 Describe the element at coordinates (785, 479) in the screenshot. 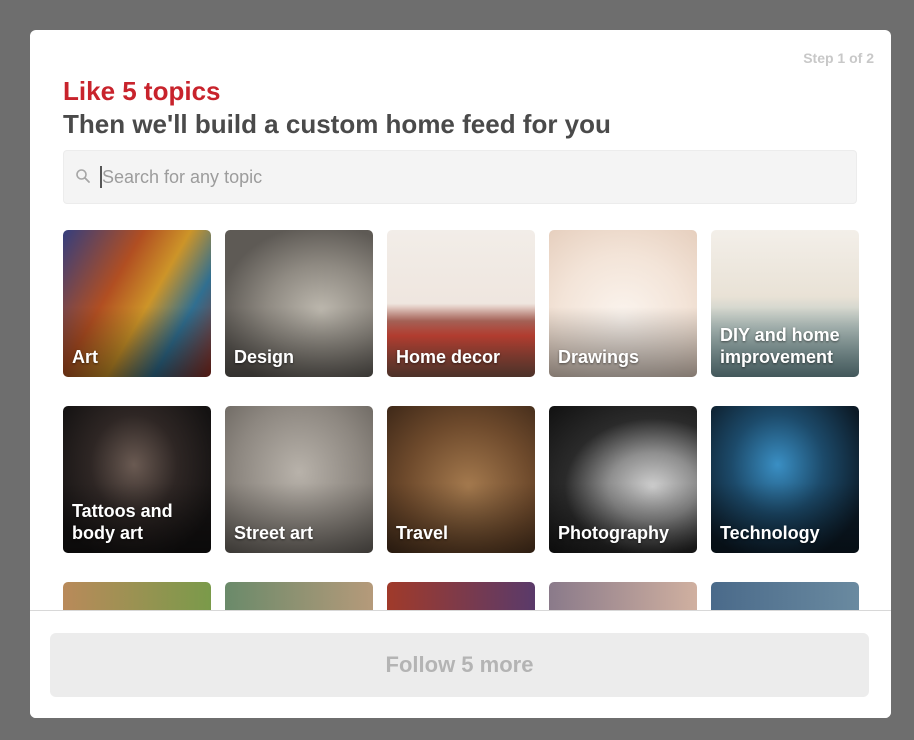

I see `topic-tile-technology: Technology` at that location.